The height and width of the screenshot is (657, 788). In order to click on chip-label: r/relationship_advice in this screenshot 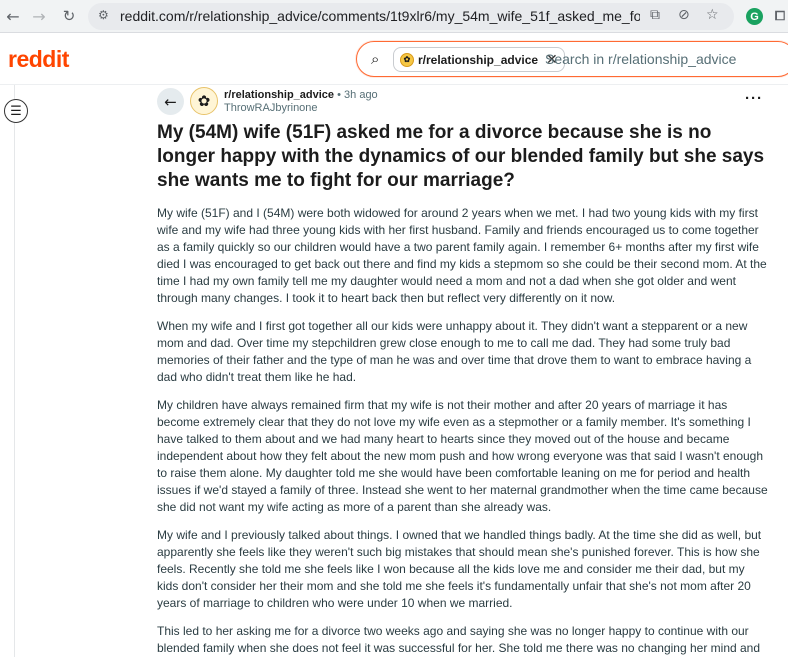, I will do `click(478, 59)`.